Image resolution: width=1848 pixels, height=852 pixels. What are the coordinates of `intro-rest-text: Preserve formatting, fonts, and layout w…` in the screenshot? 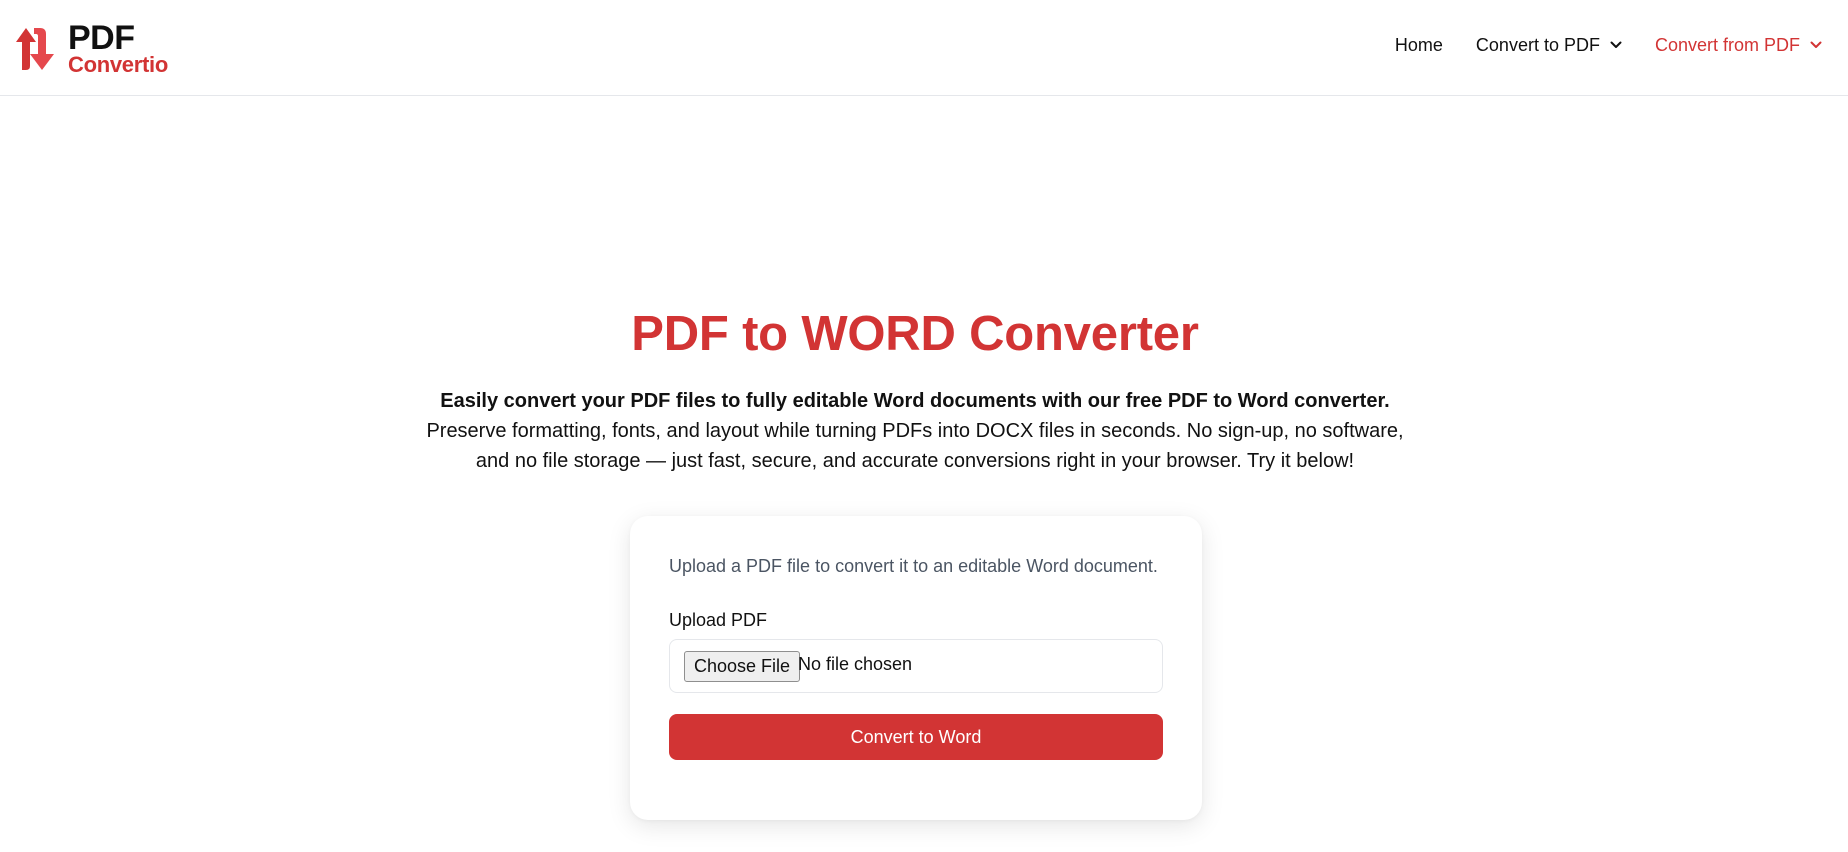 It's located at (915, 446).